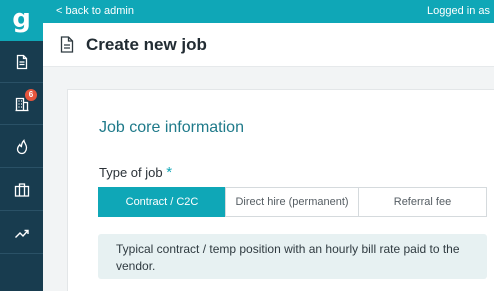  What do you see at coordinates (21, 104) in the screenshot?
I see `sidebar-item-companies: 6` at bounding box center [21, 104].